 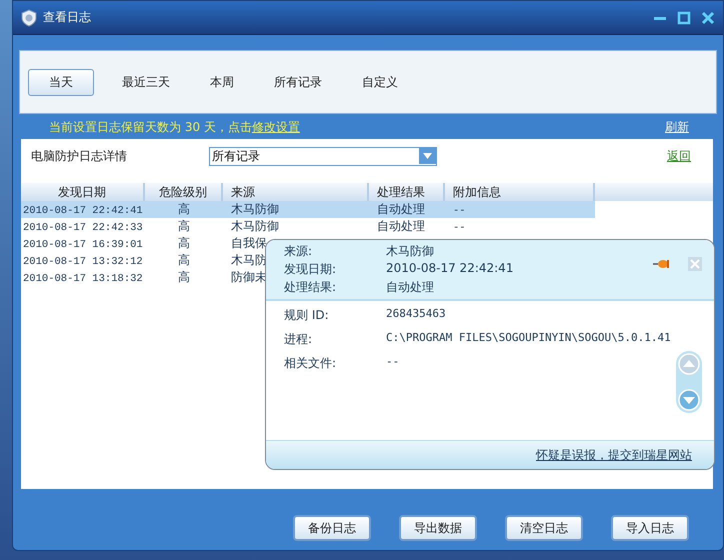 I want to click on tab: 当天, so click(x=61, y=82).